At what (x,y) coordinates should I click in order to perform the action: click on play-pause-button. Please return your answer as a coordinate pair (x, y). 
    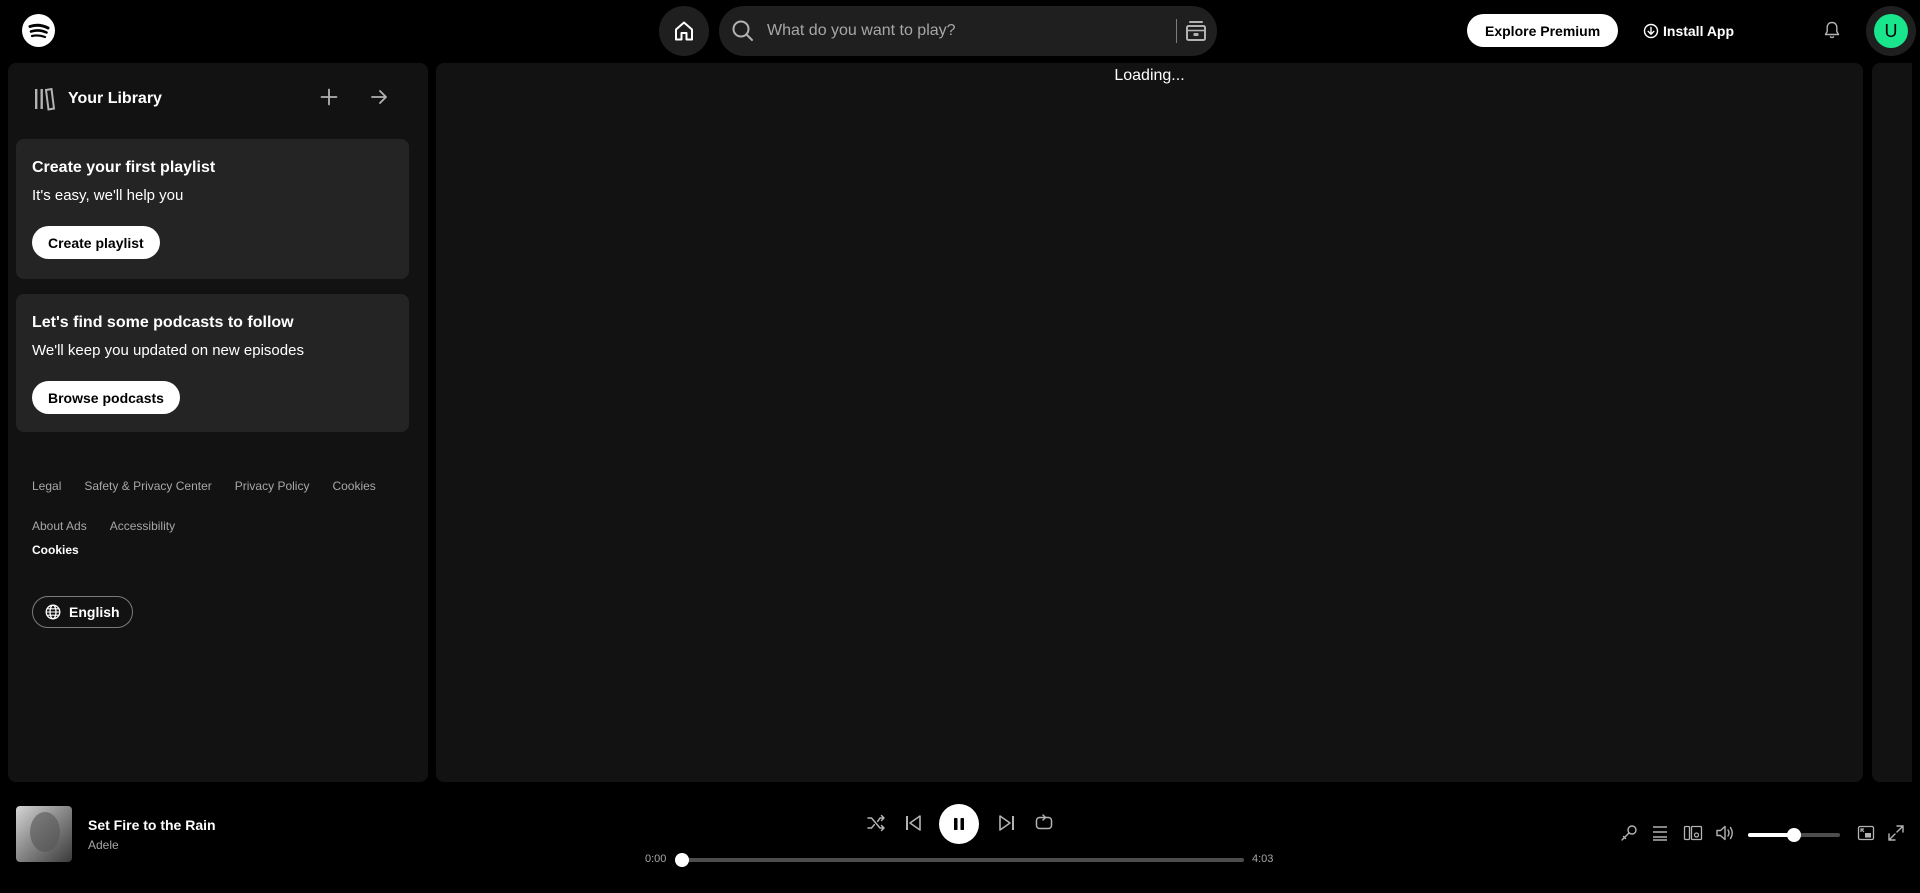
    Looking at the image, I should click on (959, 824).